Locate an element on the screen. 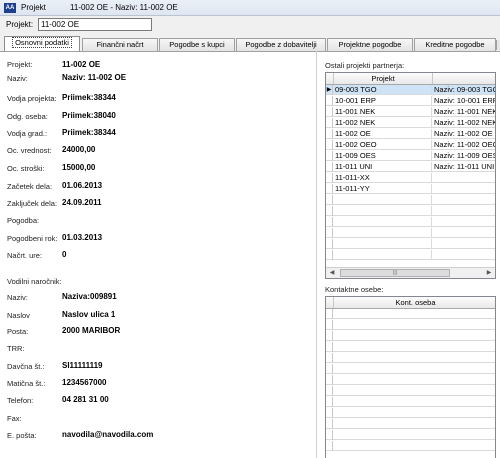 This screenshot has height=458, width=500. field-value-oc-vrednost: 24000,00 is located at coordinates (79, 149).